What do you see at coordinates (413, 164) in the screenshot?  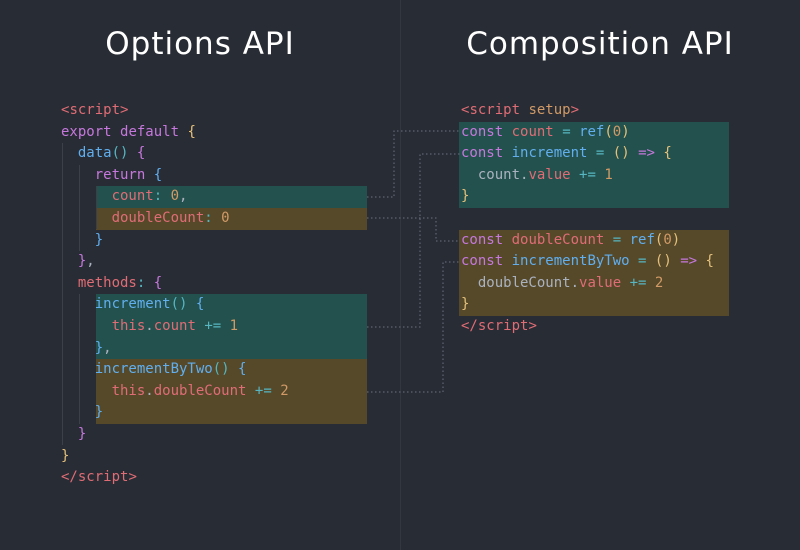 I see `connector-count` at bounding box center [413, 164].